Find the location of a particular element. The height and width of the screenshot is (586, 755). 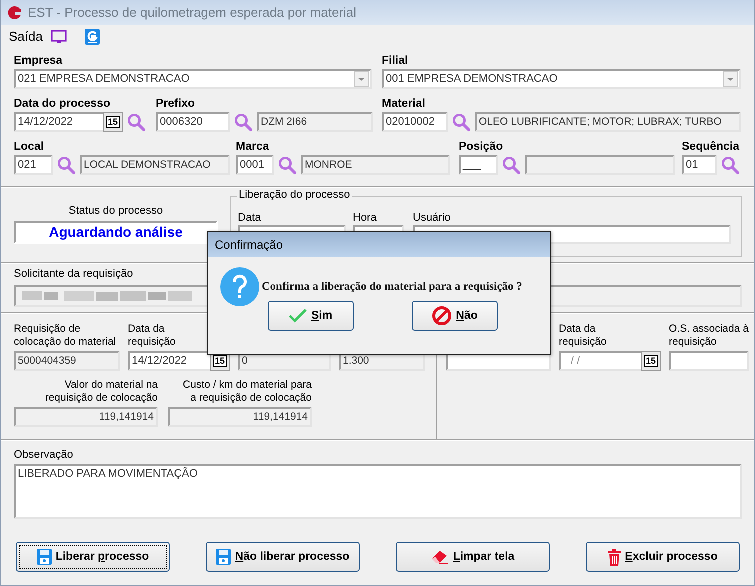

field-label: Posição is located at coordinates (481, 147).